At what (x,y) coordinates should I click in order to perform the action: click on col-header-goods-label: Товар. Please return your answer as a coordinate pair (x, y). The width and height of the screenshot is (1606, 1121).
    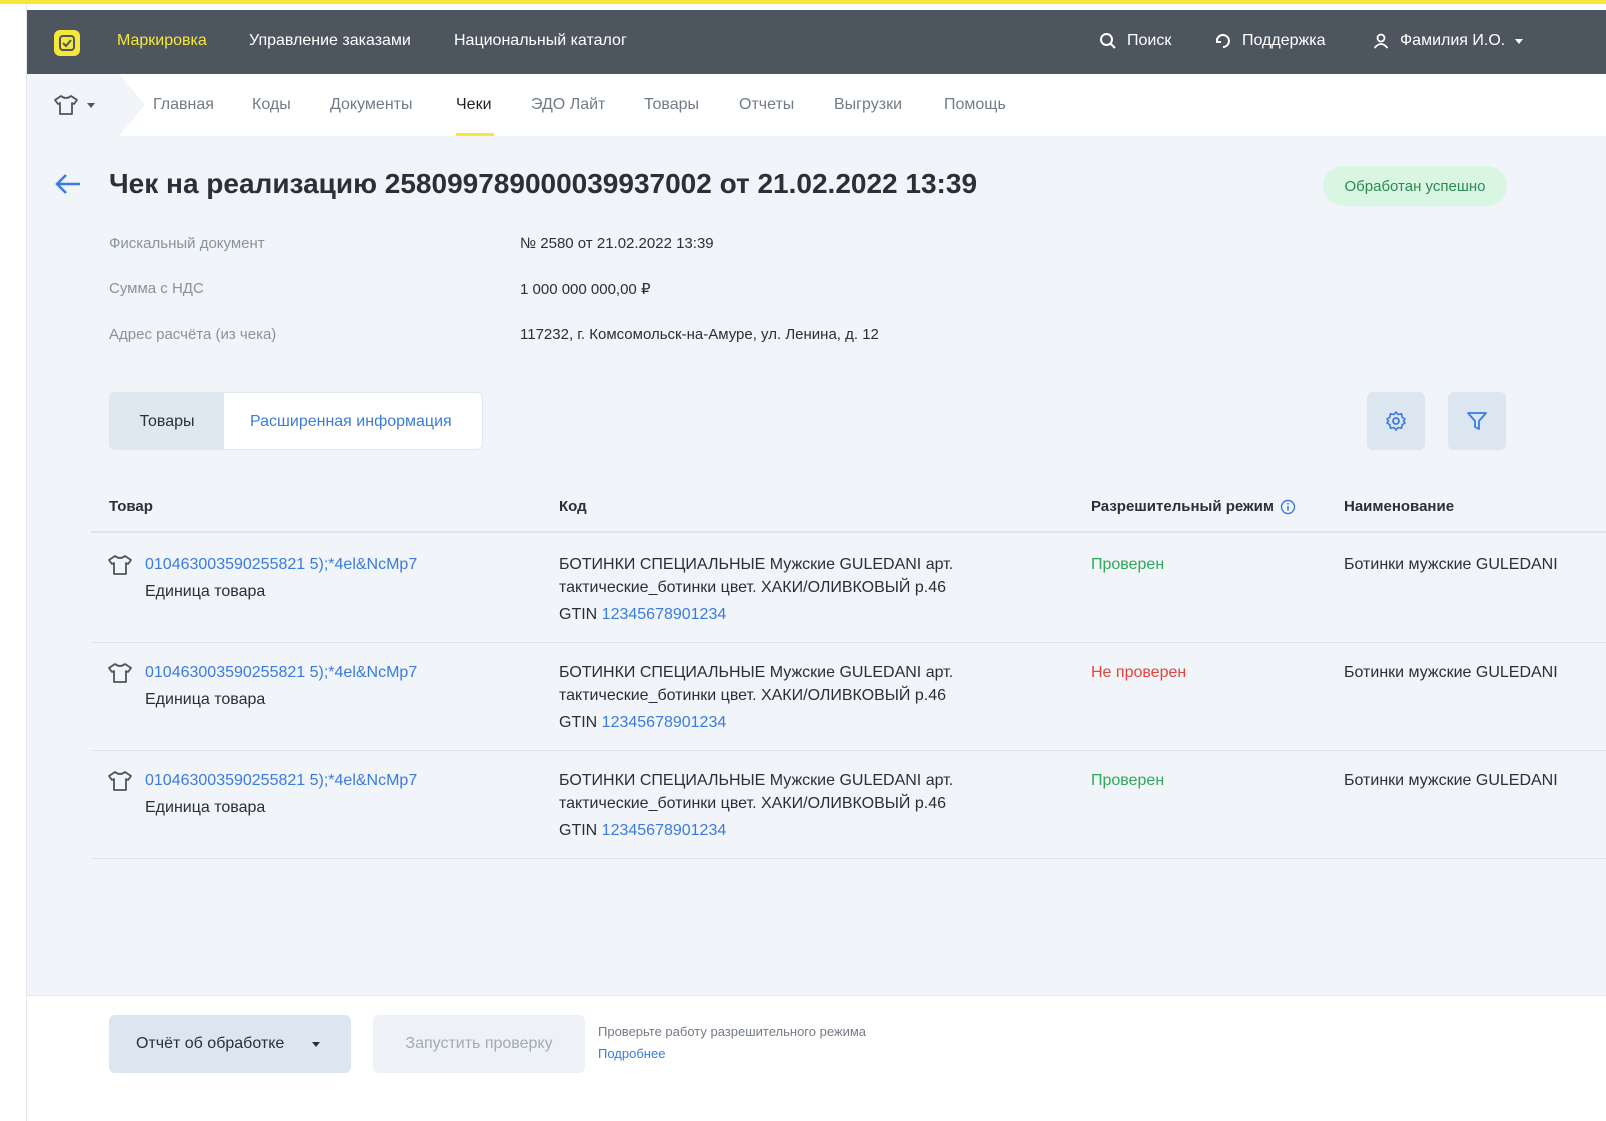
    Looking at the image, I should click on (131, 506).